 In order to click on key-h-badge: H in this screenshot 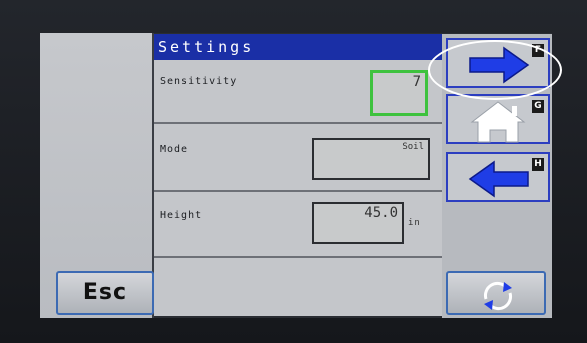, I will do `click(538, 164)`.